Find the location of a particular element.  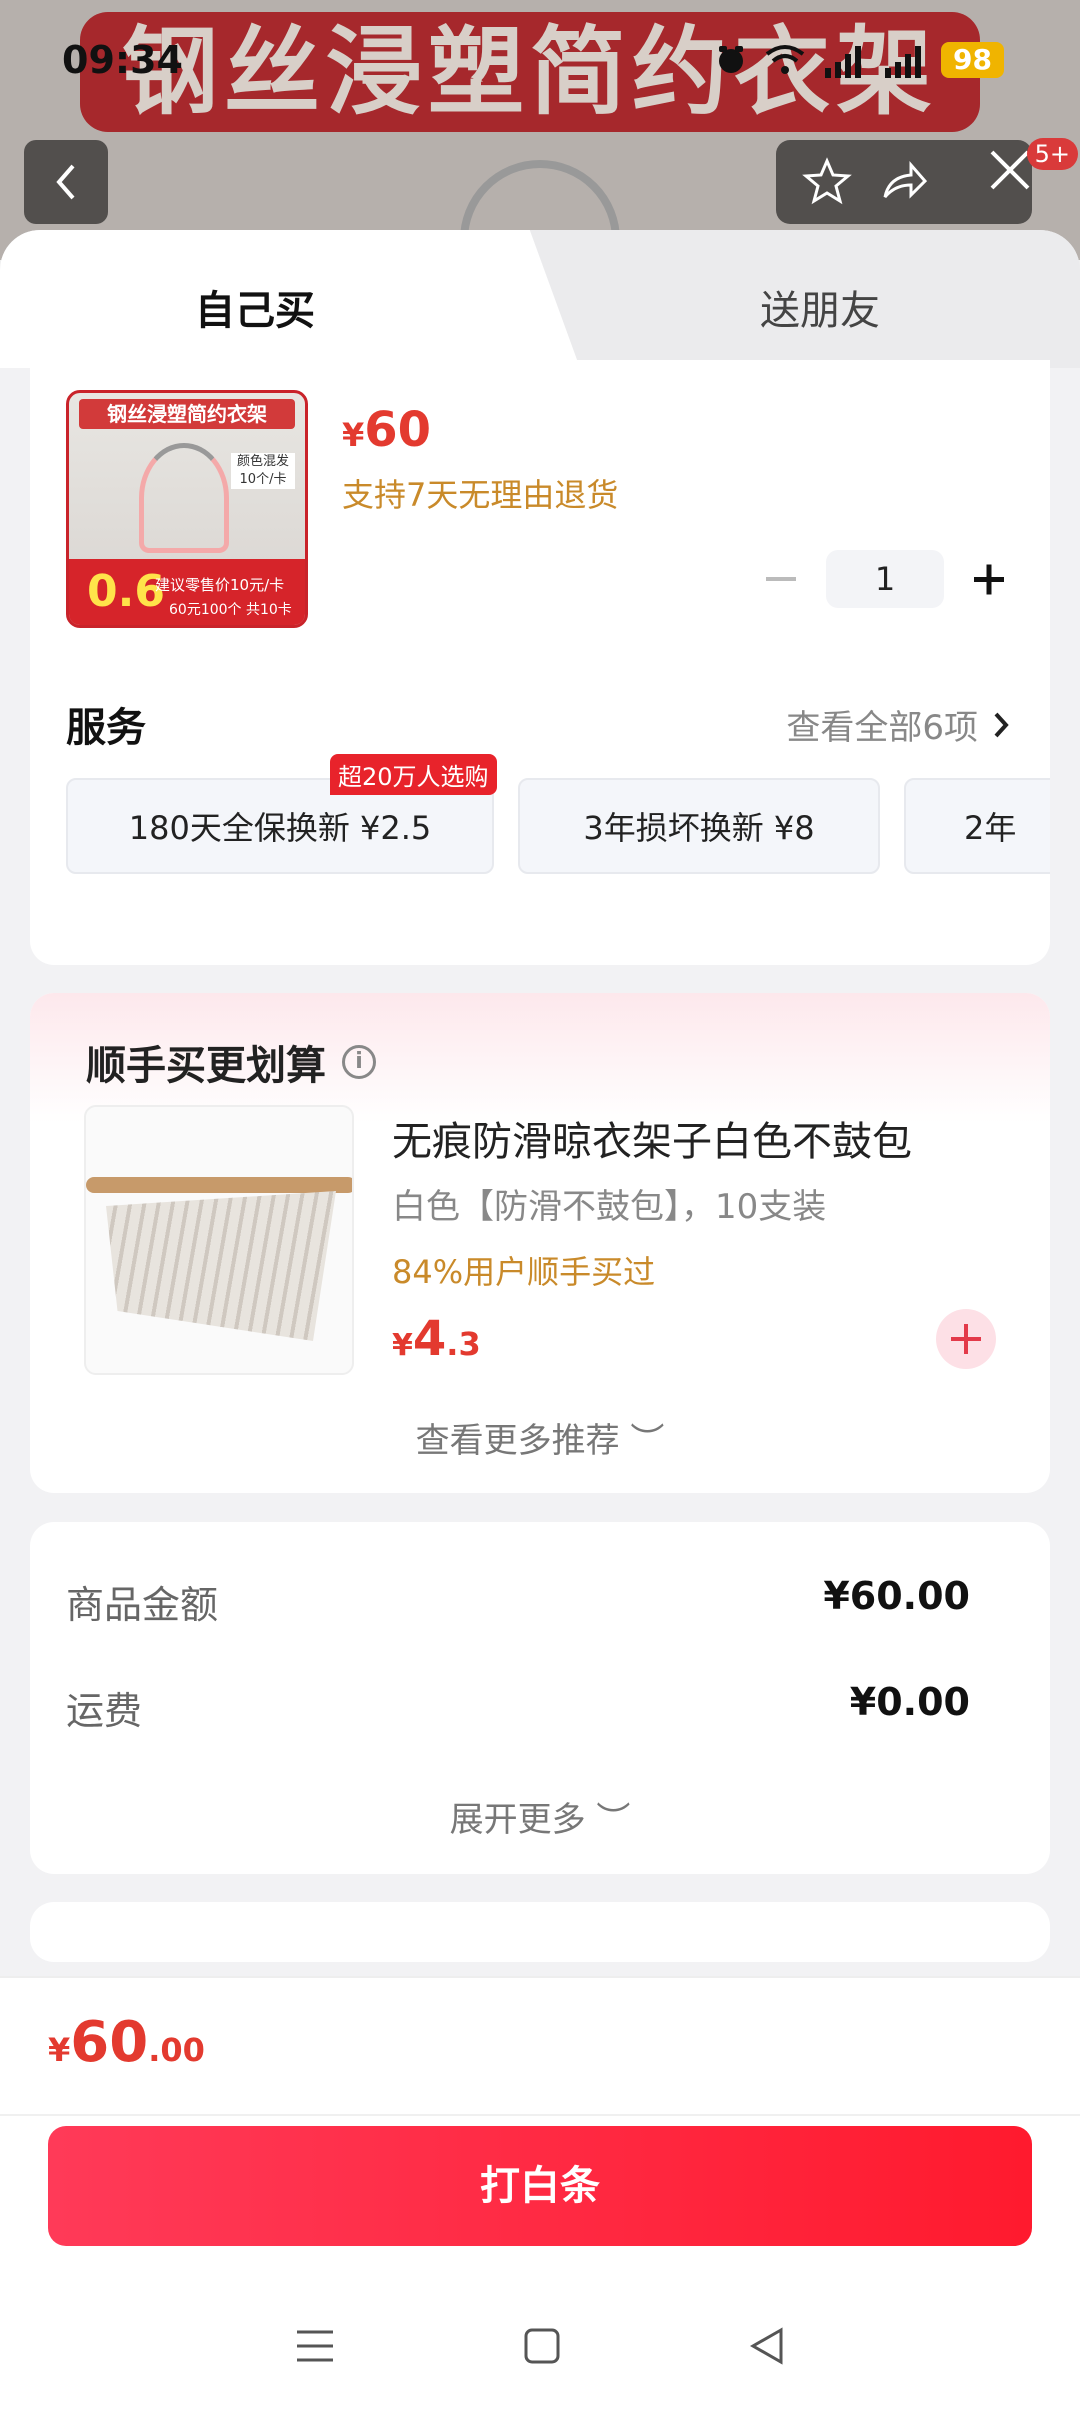

product-price: ¥60 is located at coordinates (387, 430).